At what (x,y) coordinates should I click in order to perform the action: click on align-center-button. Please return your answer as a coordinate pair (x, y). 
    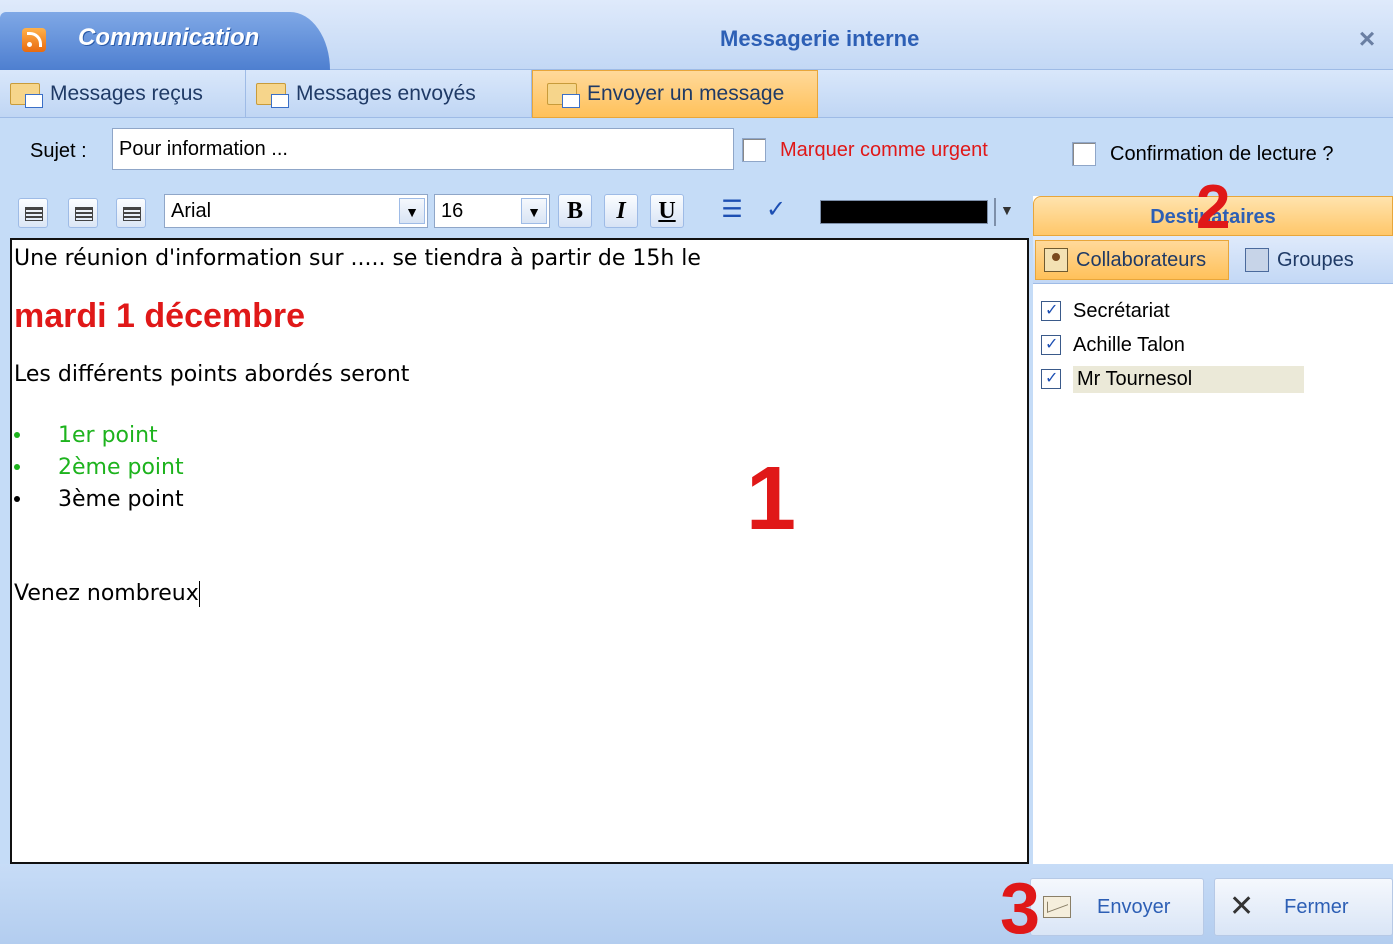
    Looking at the image, I should click on (83, 213).